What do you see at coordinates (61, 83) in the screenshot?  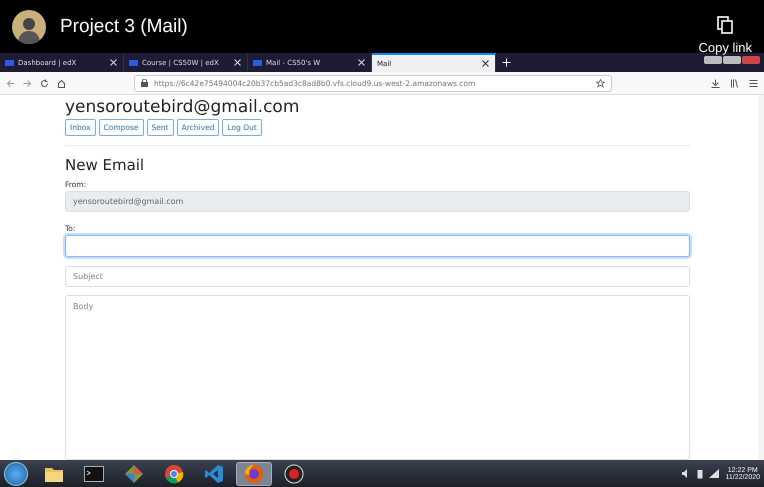 I see `home-icon` at bounding box center [61, 83].